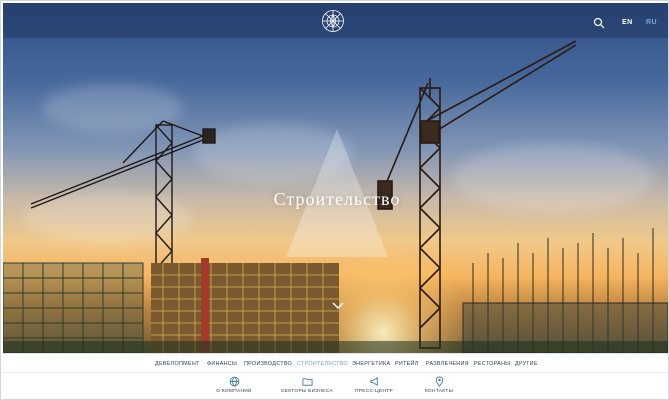  What do you see at coordinates (439, 381) in the screenshot?
I see `map-pin-icon` at bounding box center [439, 381].